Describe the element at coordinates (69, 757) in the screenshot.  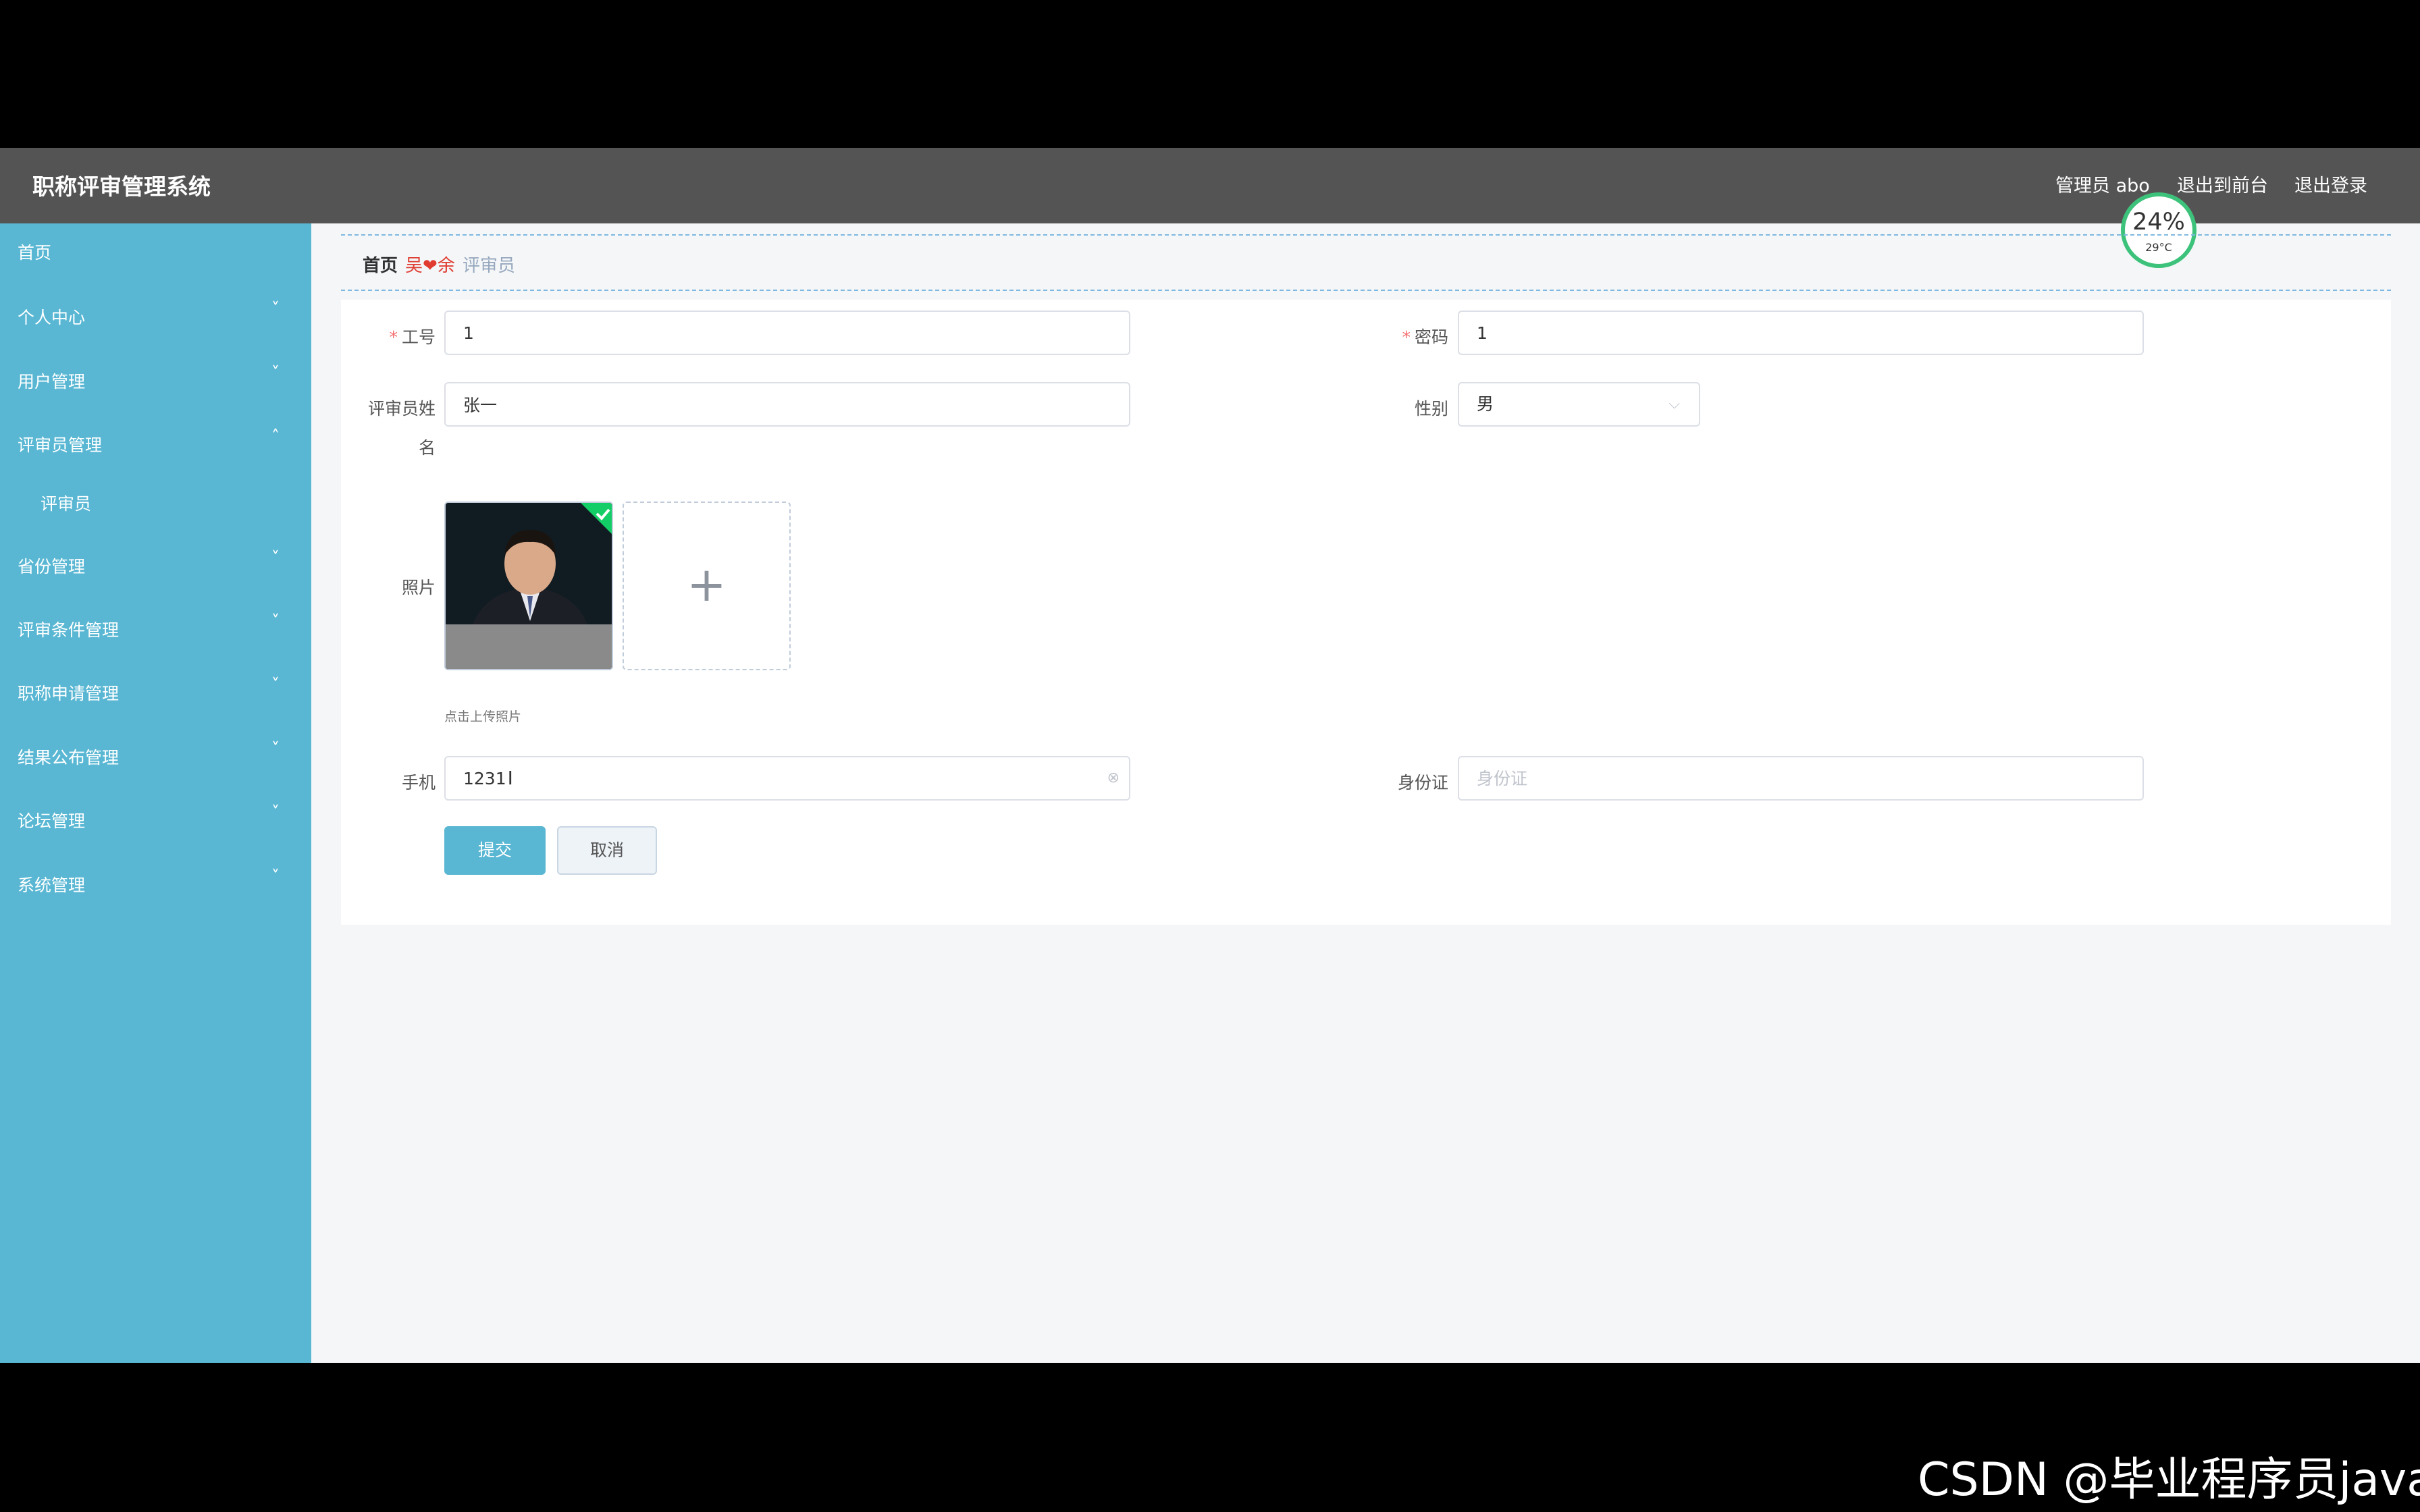
I see `sidebar-item-label: 结果公布管理` at that location.